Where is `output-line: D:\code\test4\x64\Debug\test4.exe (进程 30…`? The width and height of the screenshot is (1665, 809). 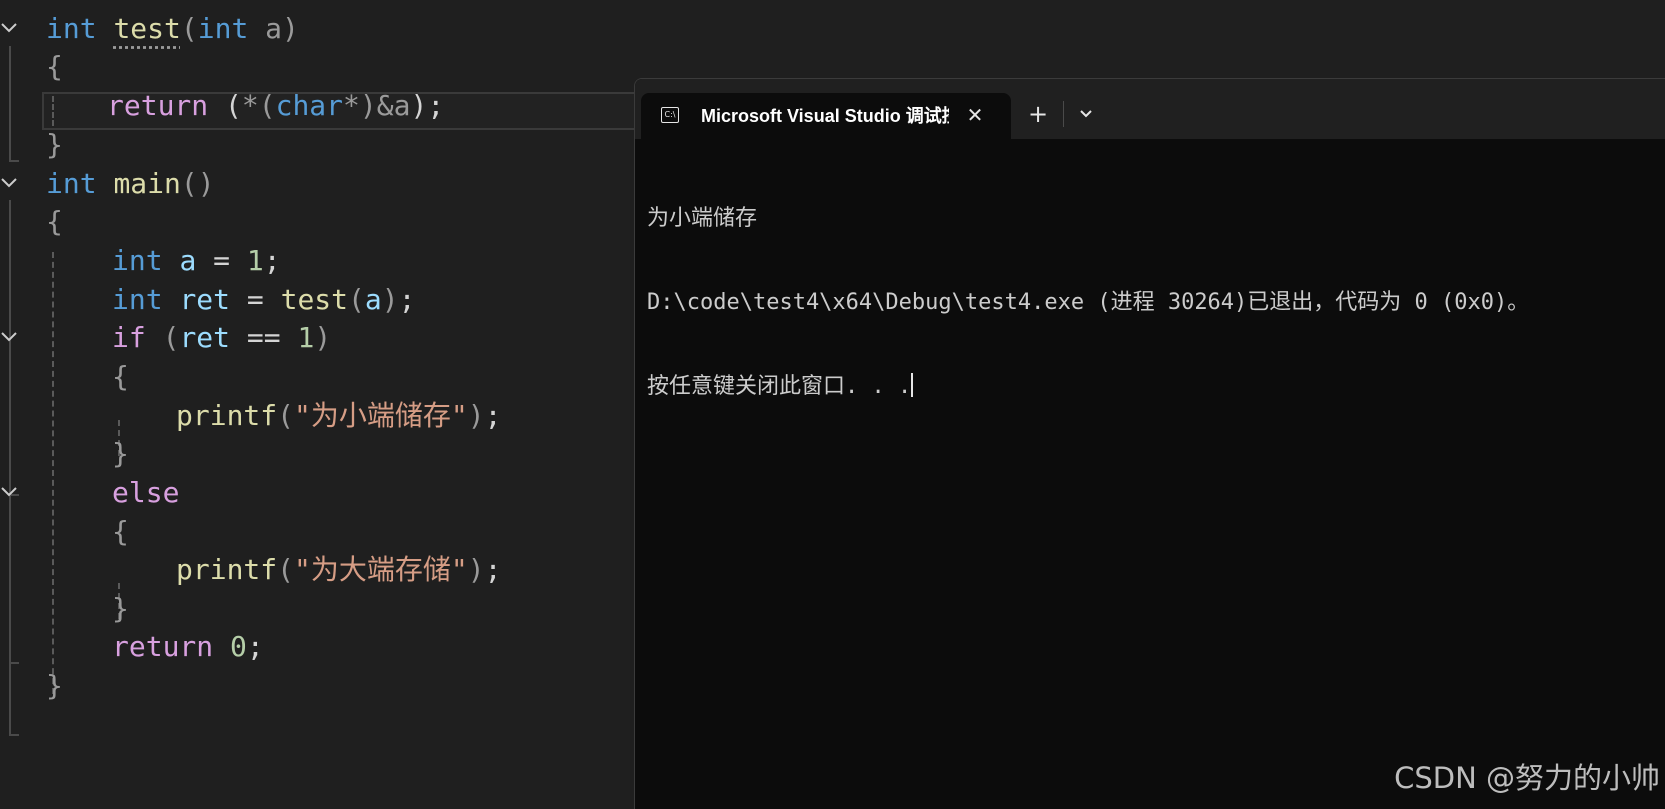
output-line: D:\code\test4\x64\Debug\test4.exe (进程 30… is located at coordinates (1088, 302).